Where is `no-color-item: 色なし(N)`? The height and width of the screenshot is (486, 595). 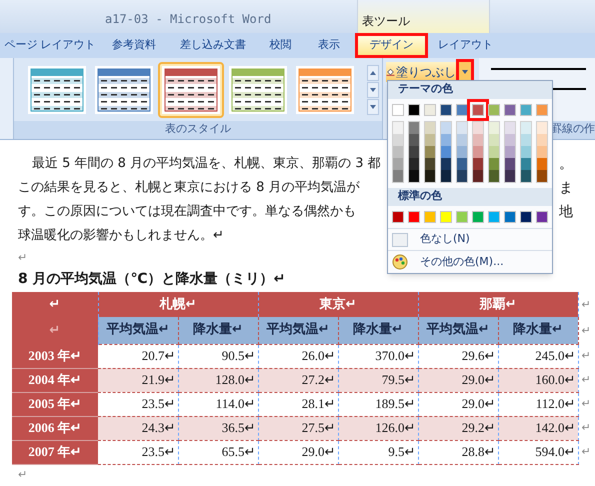
no-color-item: 色なし(N) is located at coordinates (470, 240).